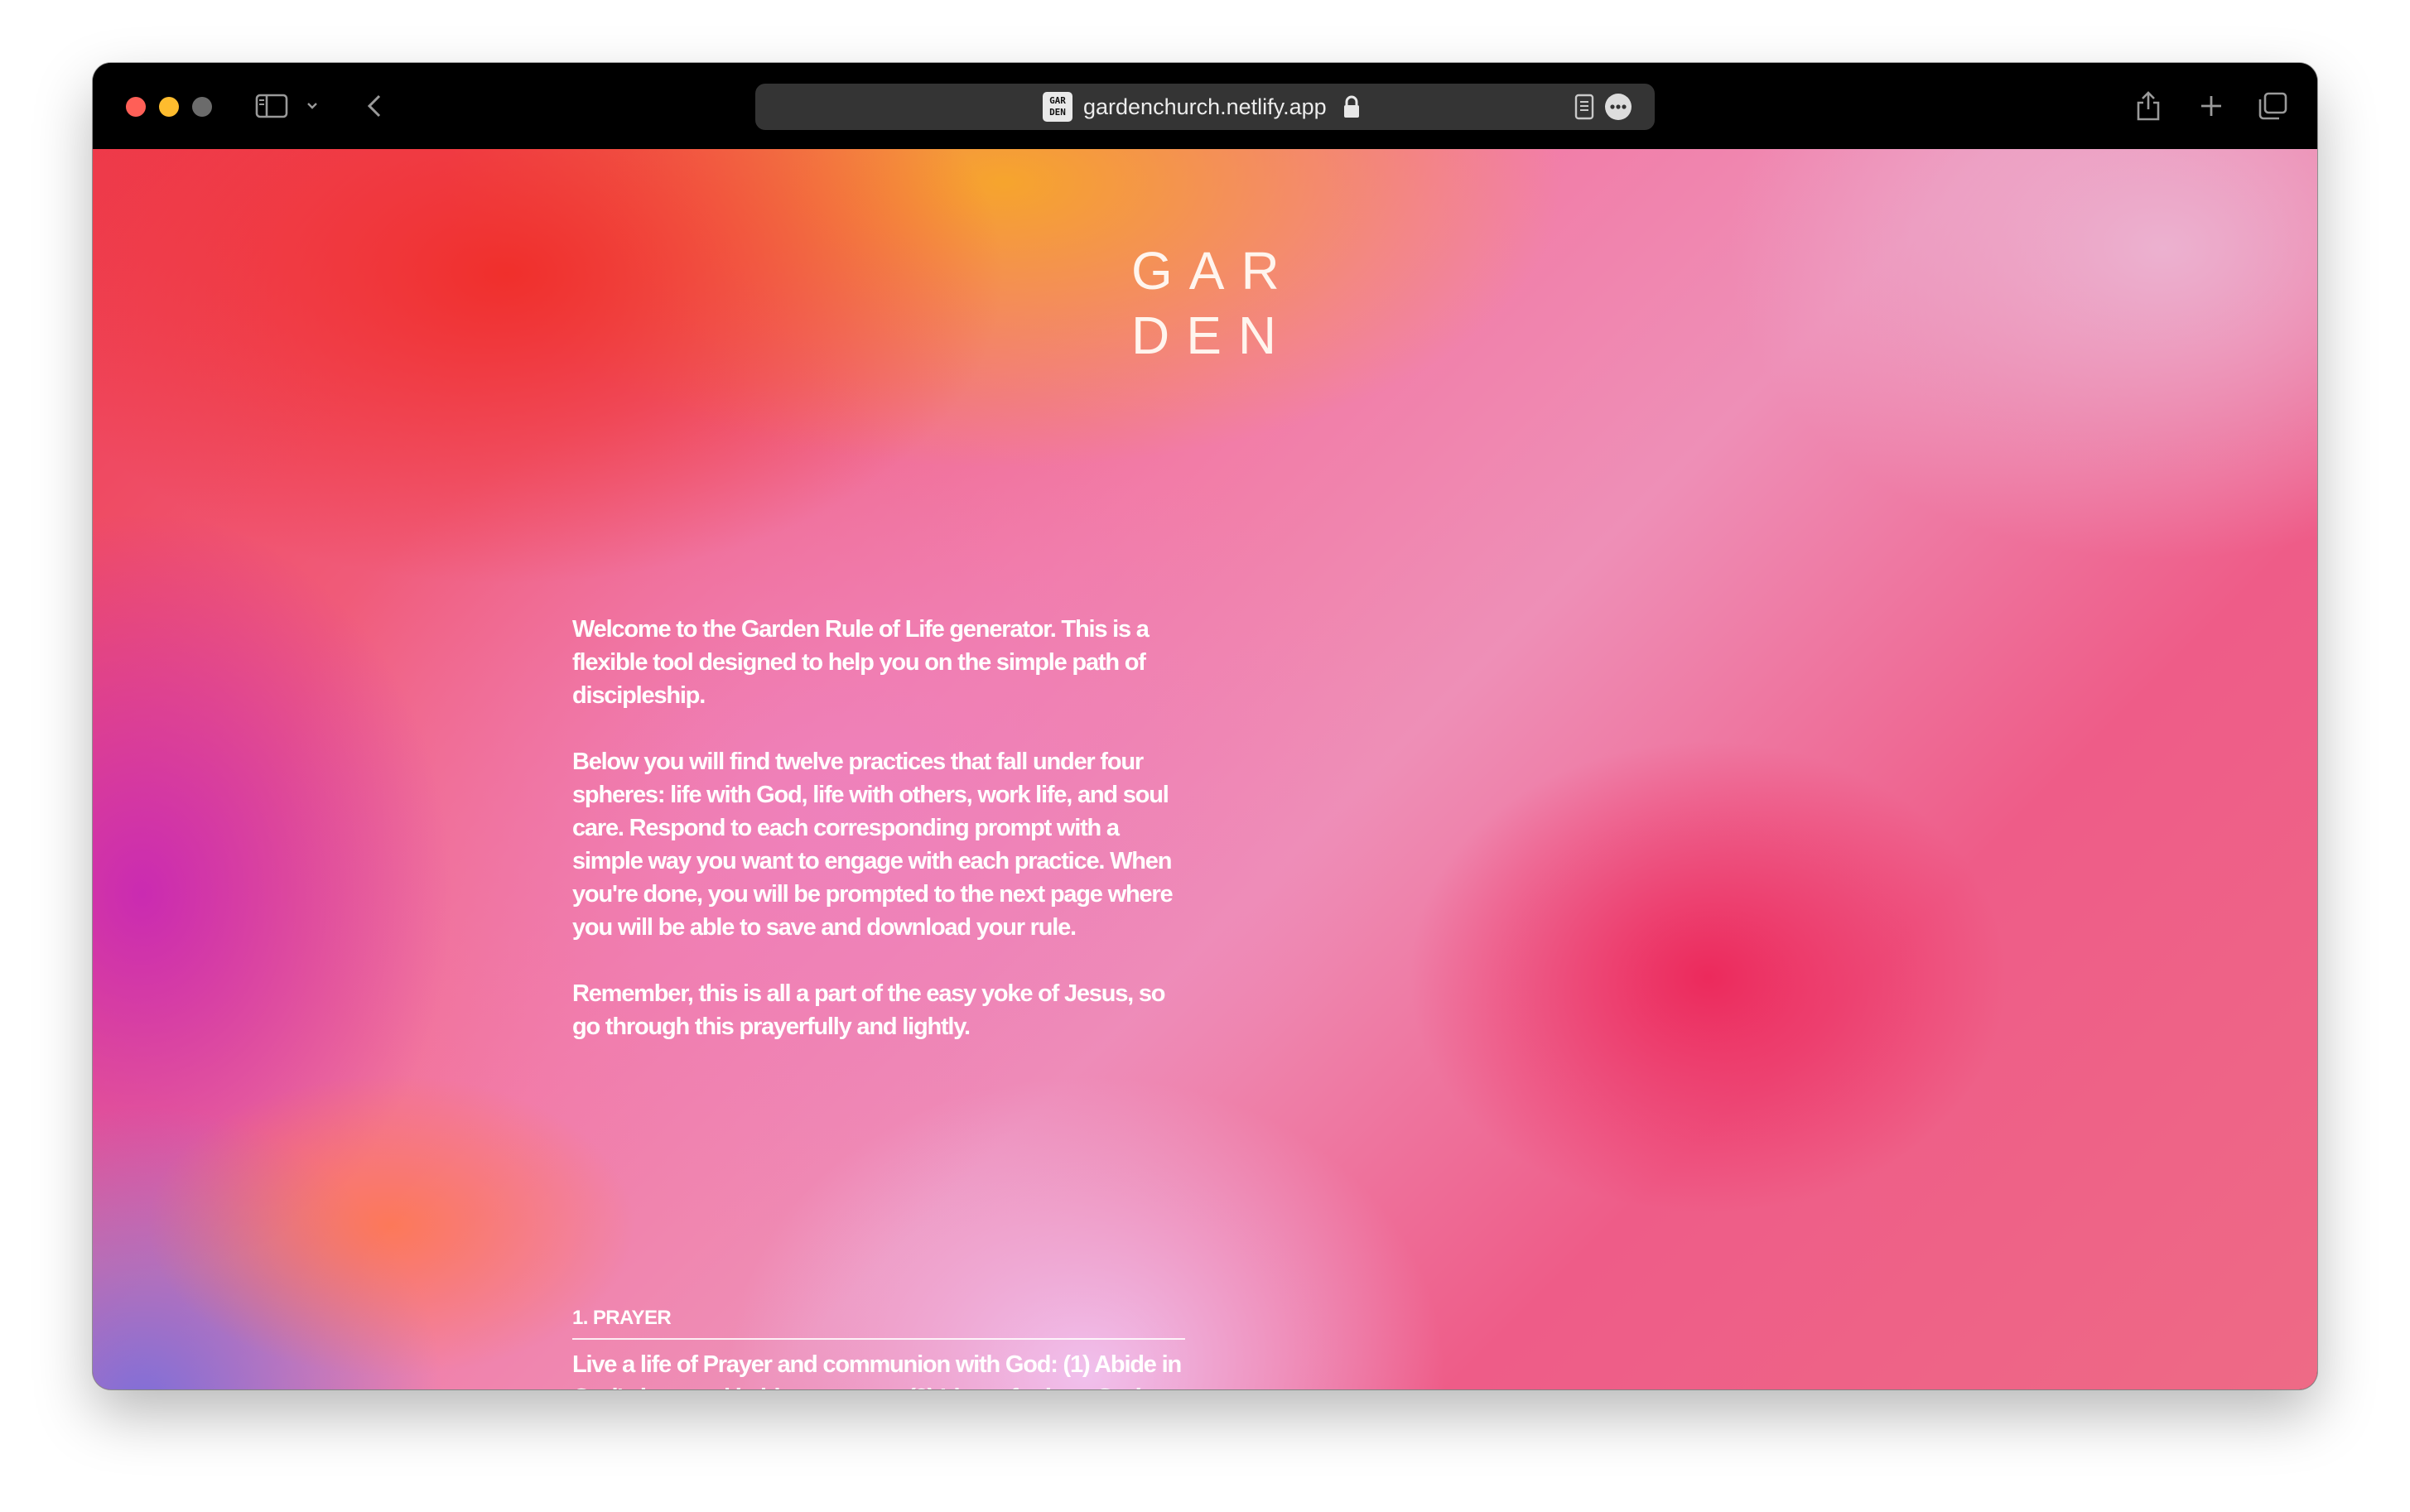 This screenshot has height=1512, width=2410. What do you see at coordinates (312, 106) in the screenshot?
I see `chevron-down-icon` at bounding box center [312, 106].